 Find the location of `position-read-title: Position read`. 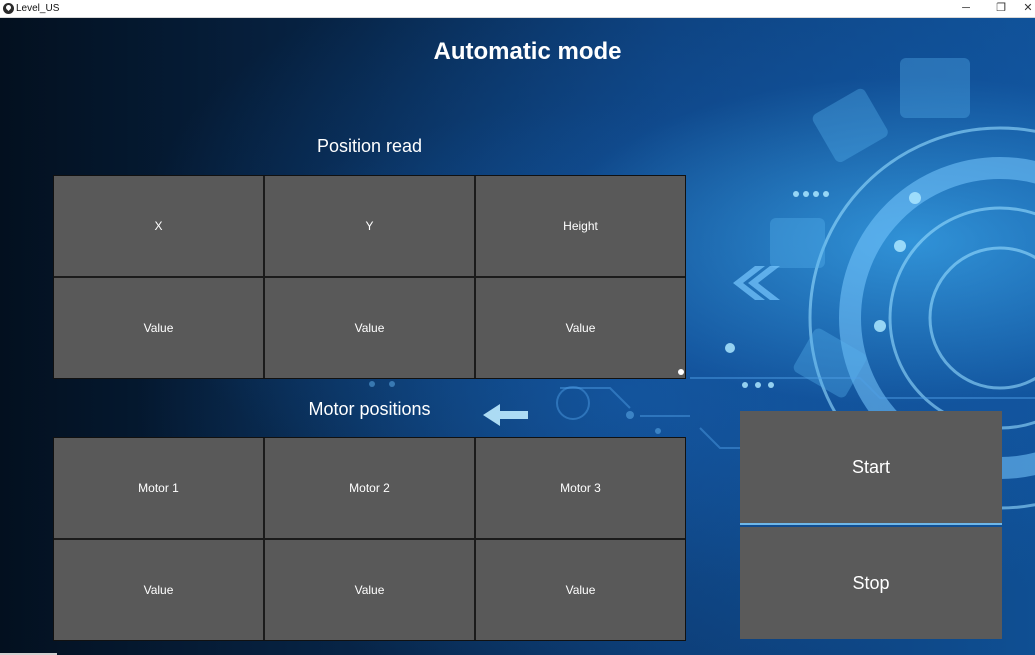

position-read-title: Position read is located at coordinates (369, 146).